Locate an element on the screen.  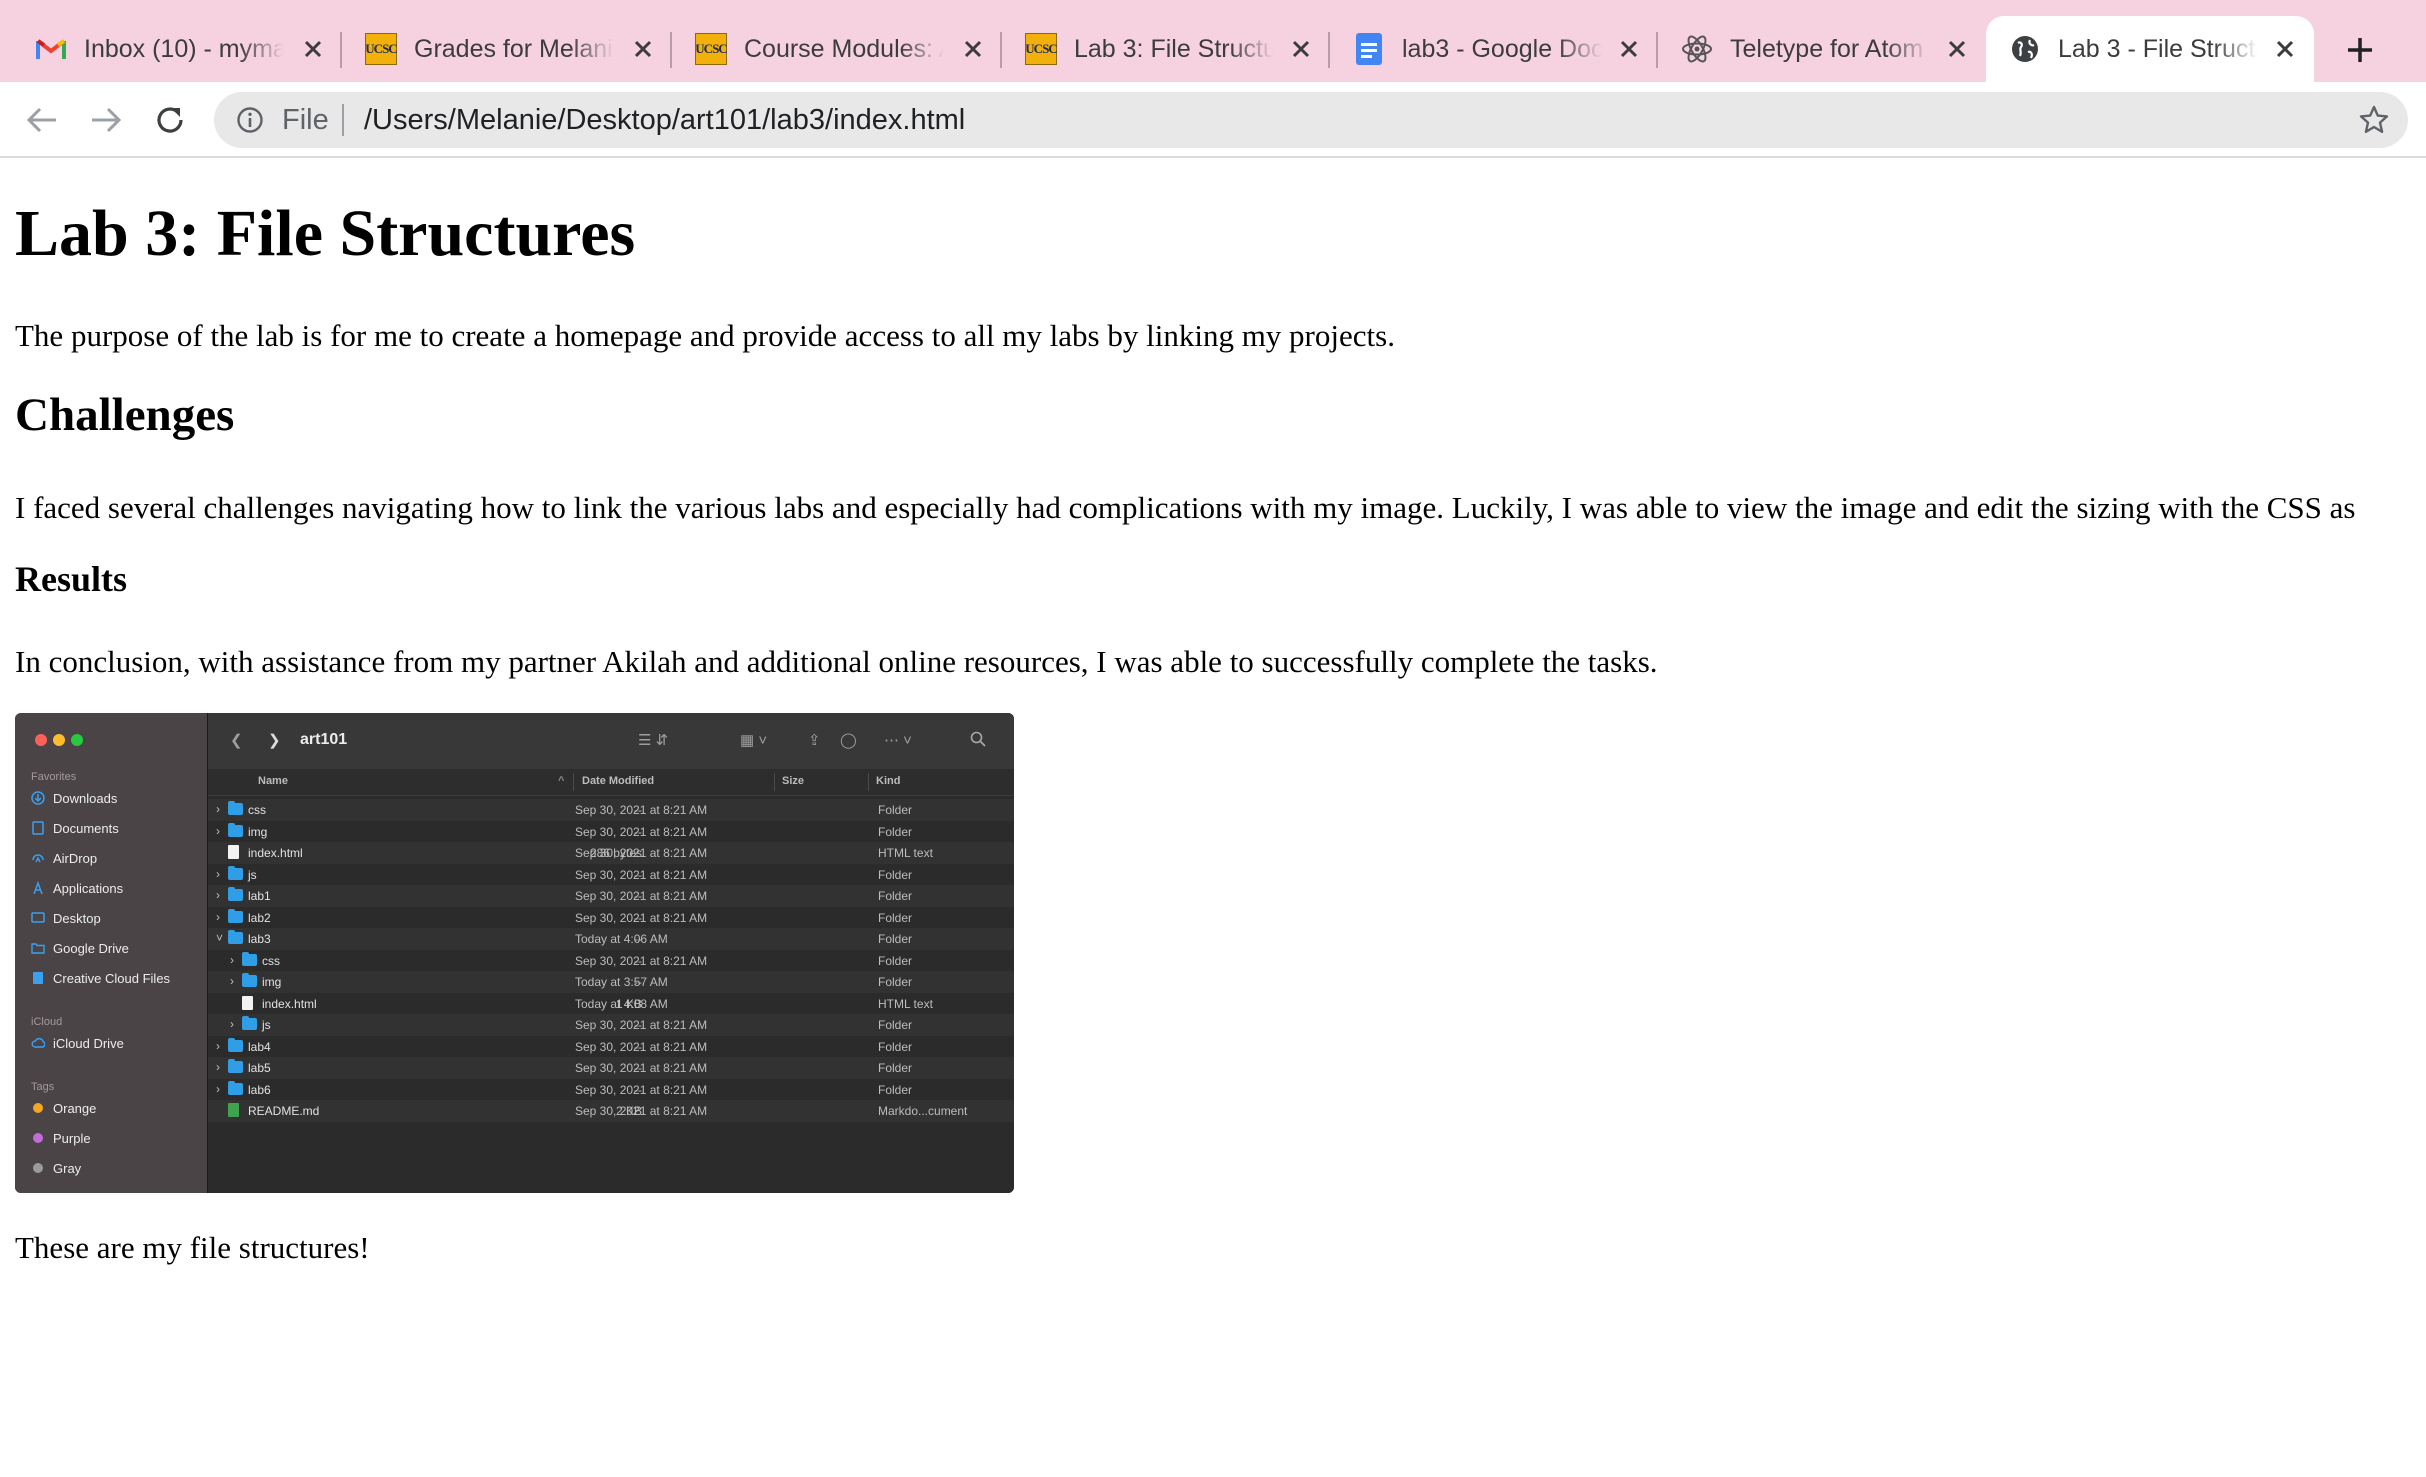
file-name: css is located at coordinates (271, 960).